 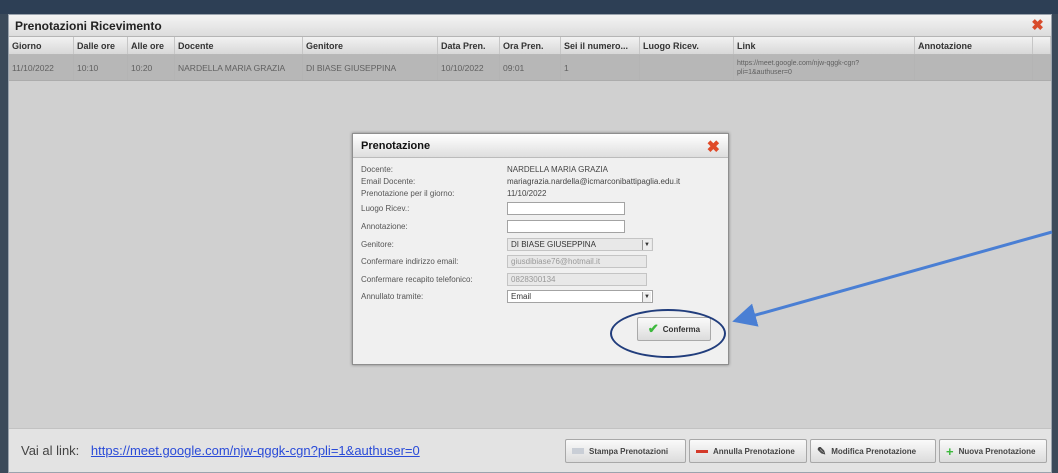 I want to click on arrow-line, so click(x=892, y=278).